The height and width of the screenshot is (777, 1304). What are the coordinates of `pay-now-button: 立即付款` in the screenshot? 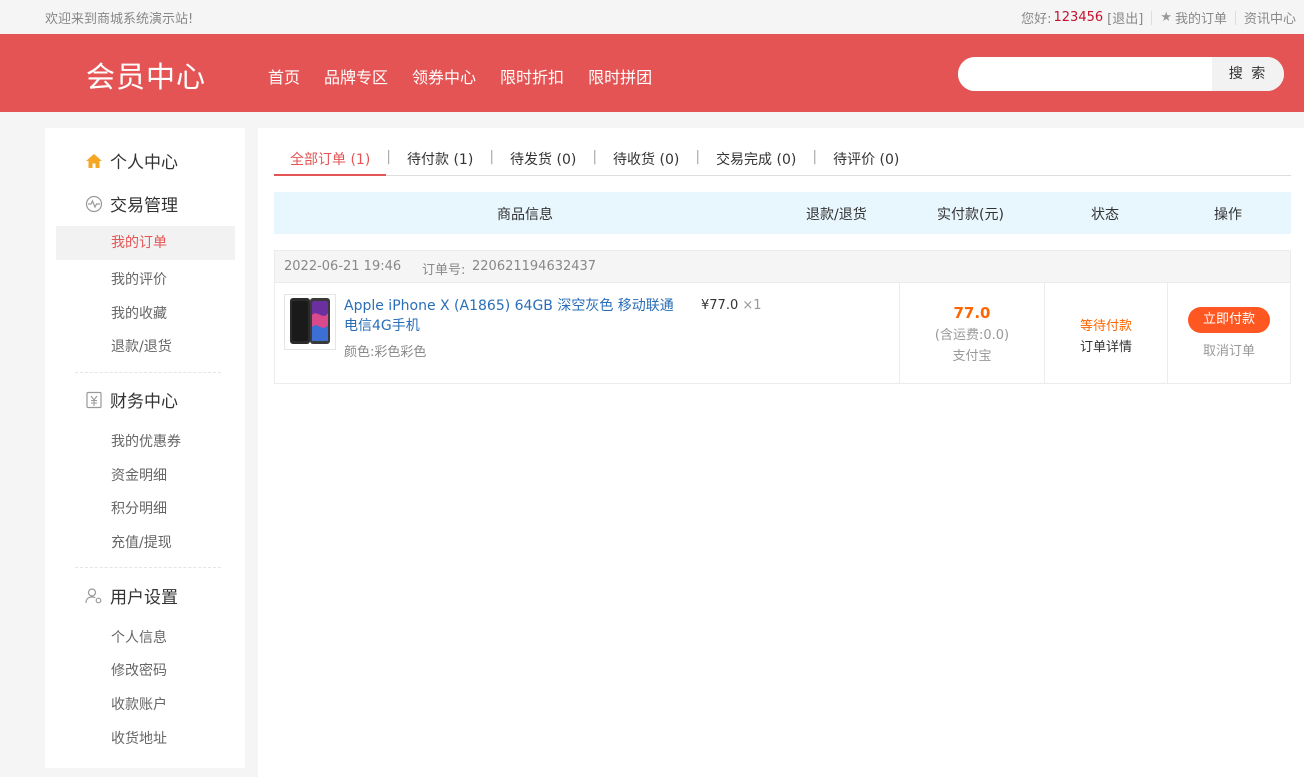 It's located at (1229, 320).